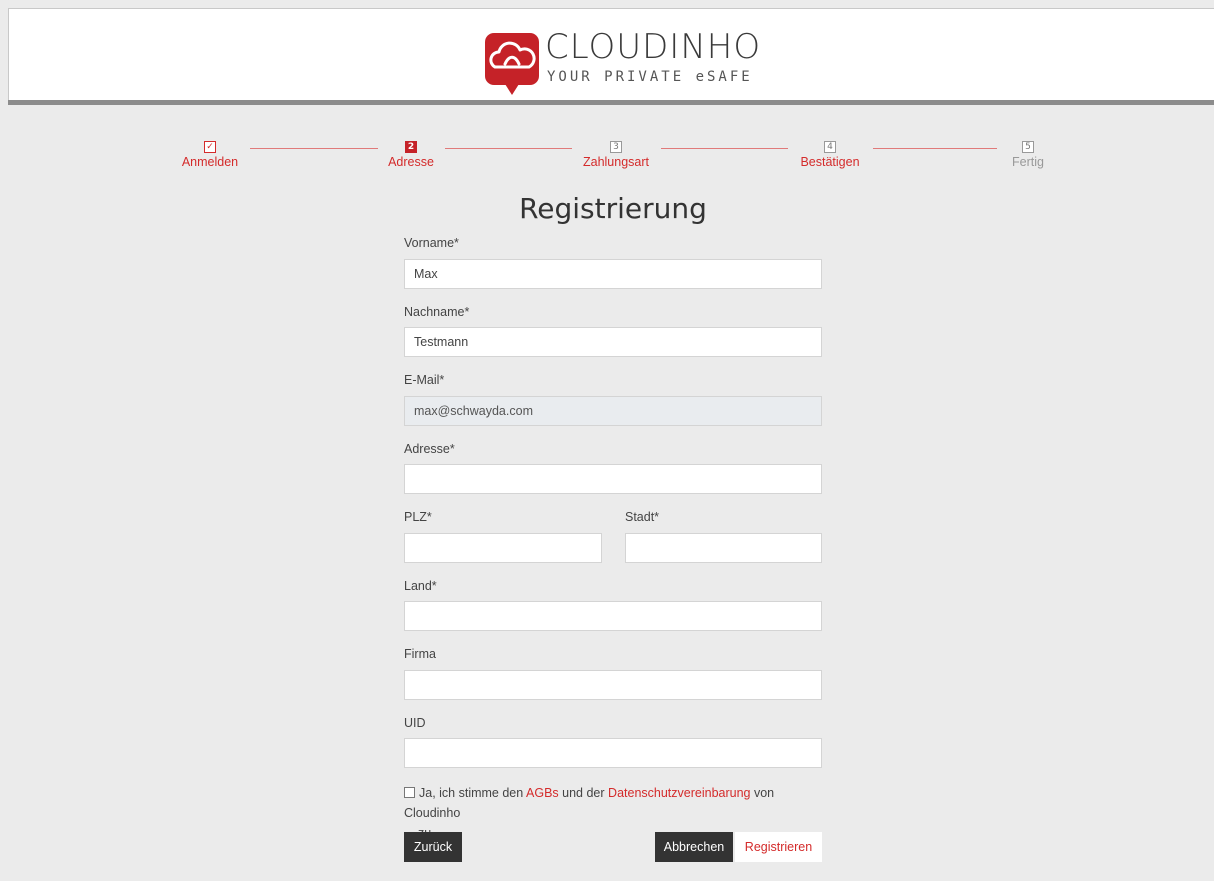  I want to click on consent-prefix: Ja, ich stimme den, so click(471, 793).